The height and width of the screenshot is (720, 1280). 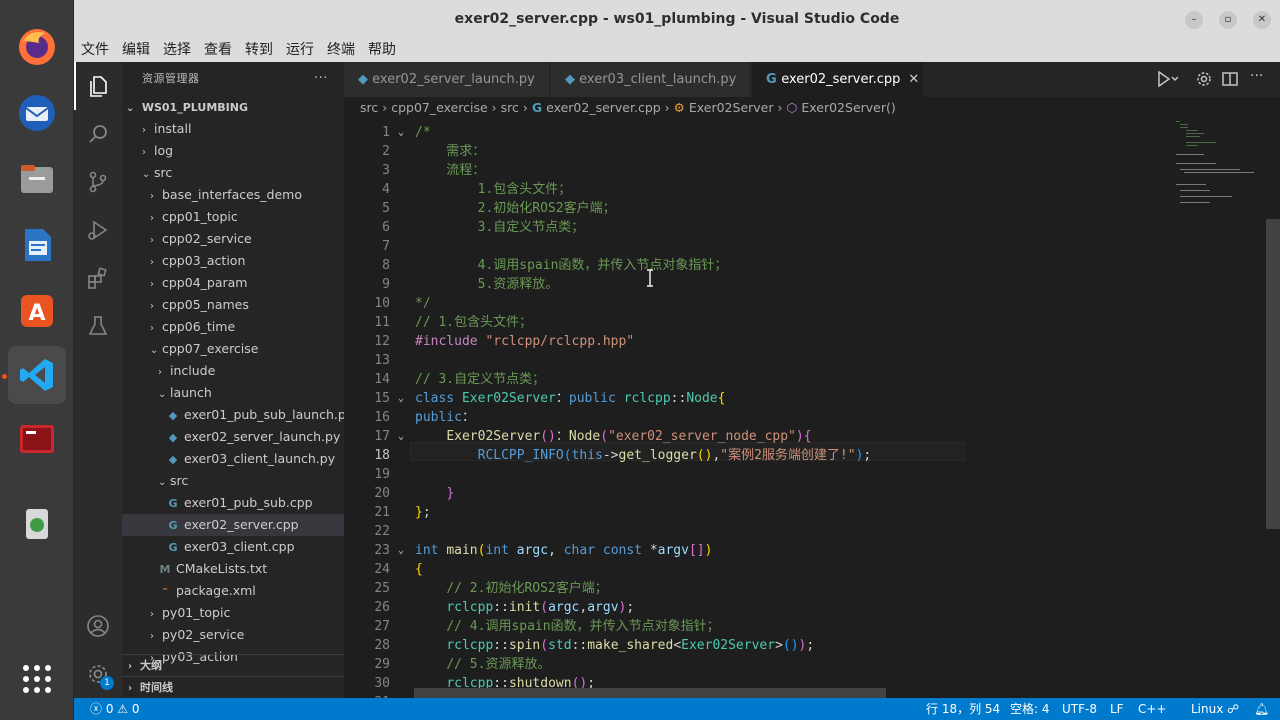 I want to click on outline-section-header: › 大纲, so click(x=233, y=665).